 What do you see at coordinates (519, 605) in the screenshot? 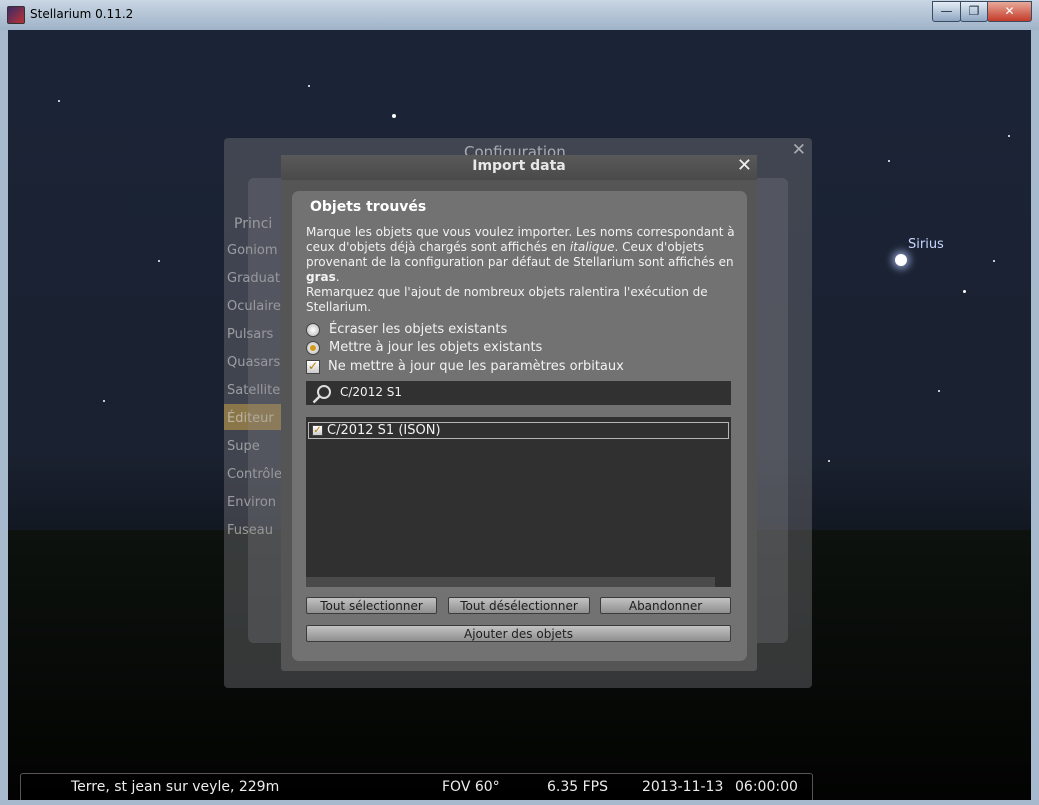
I see `deselect-all-button: Tout désélectionner` at bounding box center [519, 605].